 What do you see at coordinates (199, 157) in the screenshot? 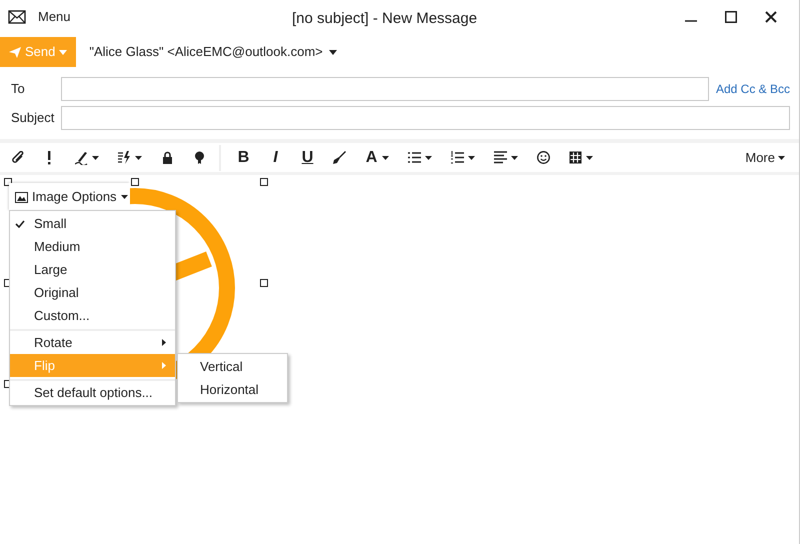
I see `award-ribbon-icon` at bounding box center [199, 157].